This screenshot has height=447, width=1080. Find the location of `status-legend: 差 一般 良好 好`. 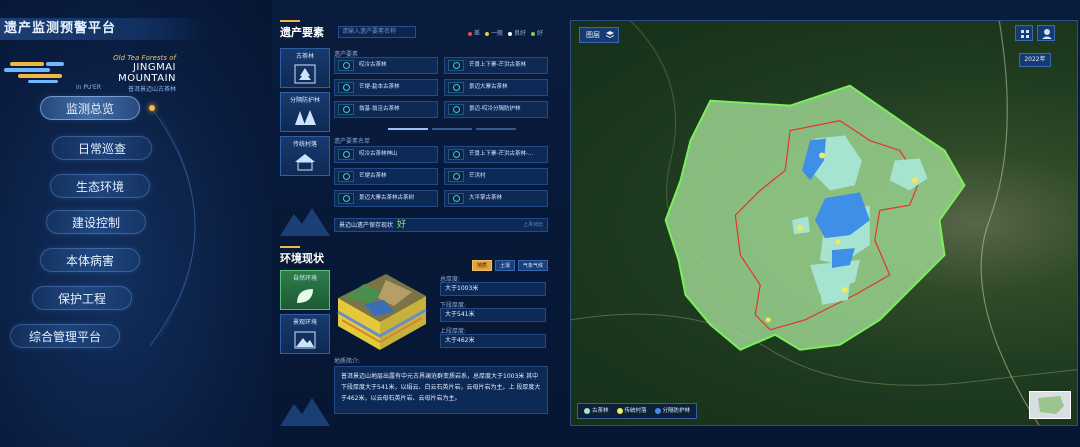

status-legend: 差 一般 良好 好 is located at coordinates (505, 32).